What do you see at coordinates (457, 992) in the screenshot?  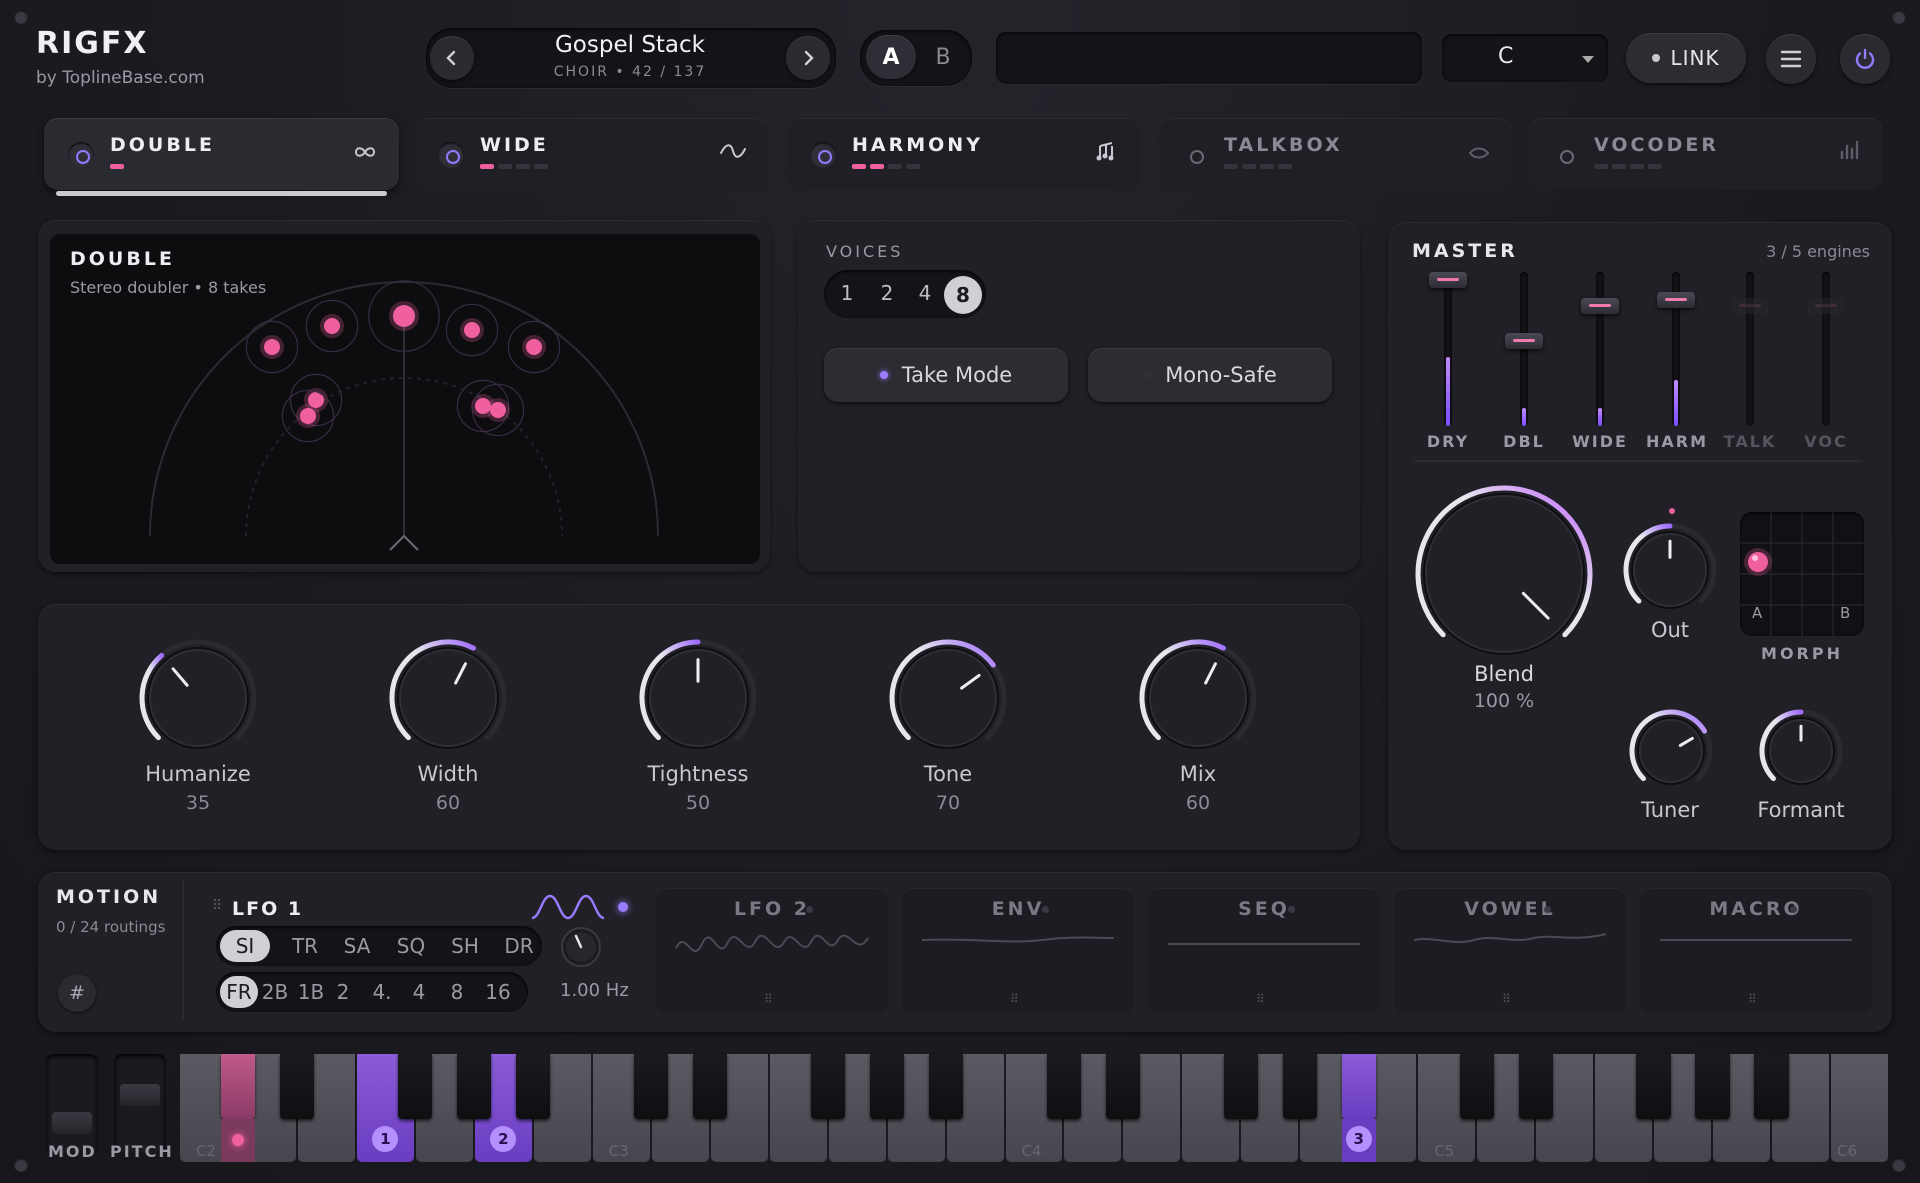 I see `lfo-division-8: 8` at bounding box center [457, 992].